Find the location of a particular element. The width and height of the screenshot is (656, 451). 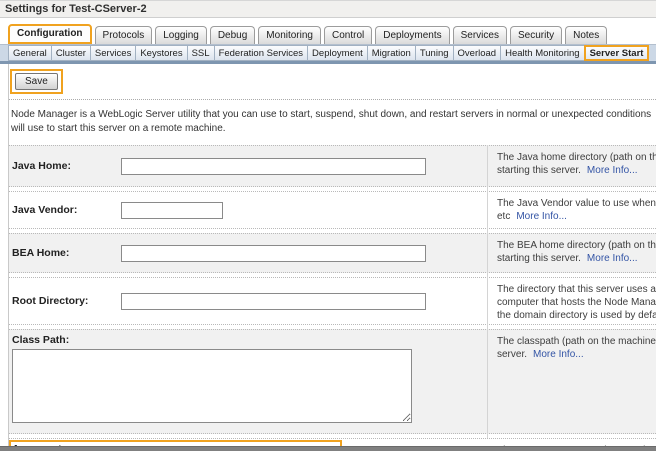

class-path-label: Class Path: is located at coordinates (41, 340).